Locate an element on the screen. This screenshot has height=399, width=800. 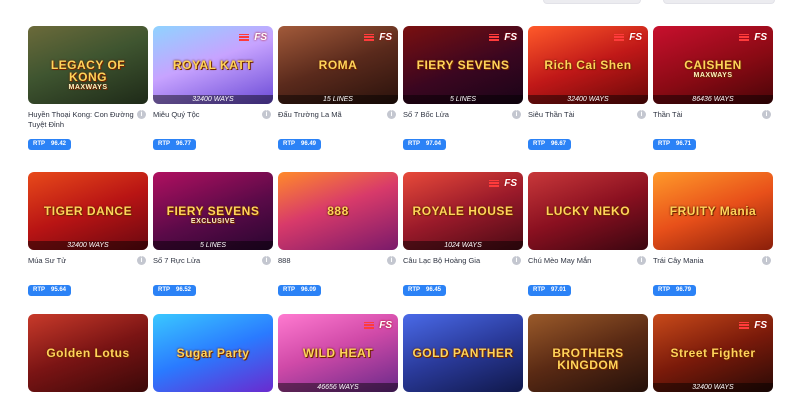
game-logo: CAISHEN MAXWAYS is located at coordinates (713, 69).